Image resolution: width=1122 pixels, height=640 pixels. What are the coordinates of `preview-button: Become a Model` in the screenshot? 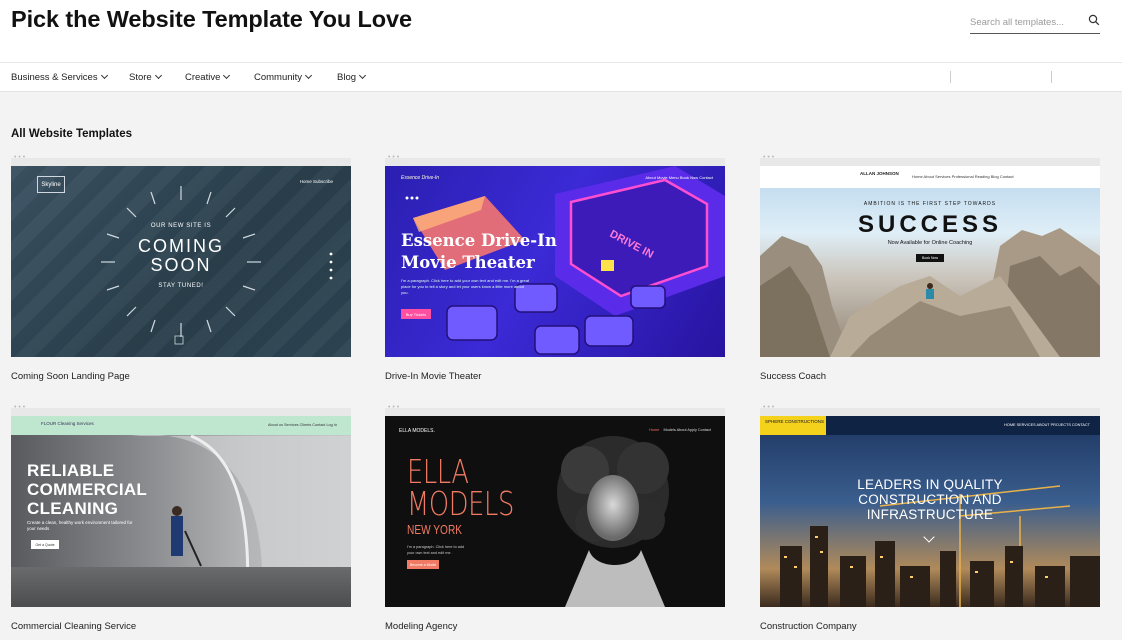 It's located at (423, 564).